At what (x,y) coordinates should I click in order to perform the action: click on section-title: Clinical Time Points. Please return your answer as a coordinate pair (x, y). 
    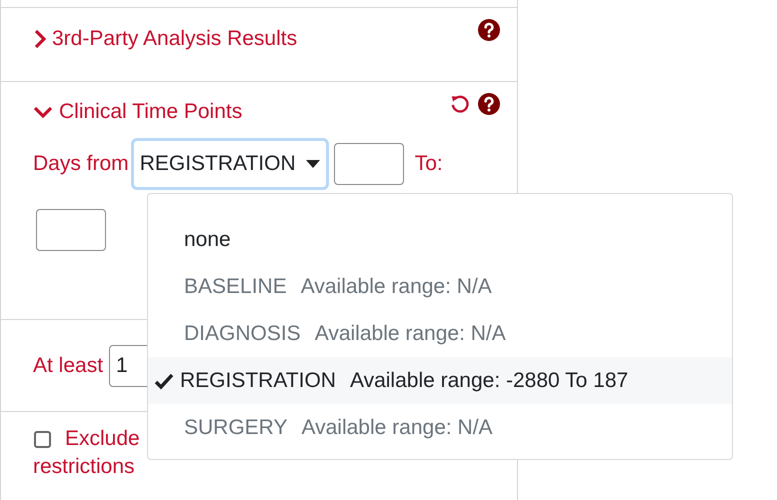
    Looking at the image, I should click on (150, 112).